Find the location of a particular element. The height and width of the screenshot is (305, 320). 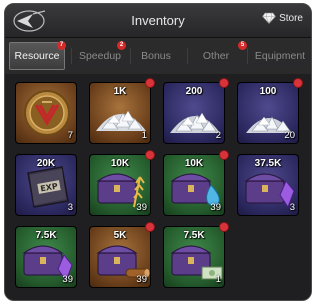

item-amount: 5K is located at coordinates (120, 235).